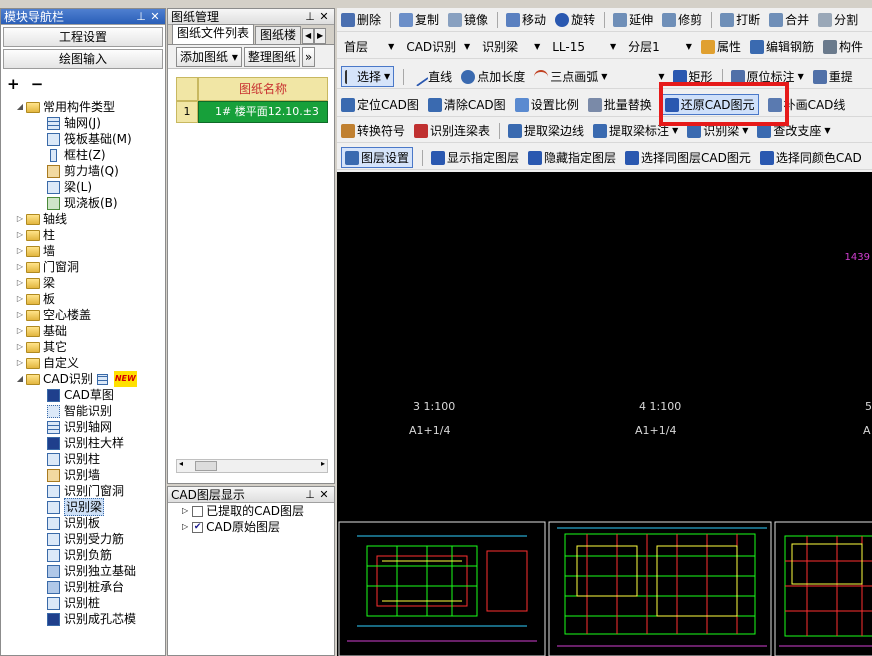 The width and height of the screenshot is (872, 656). I want to click on column-header-name: 图纸名称, so click(263, 89).